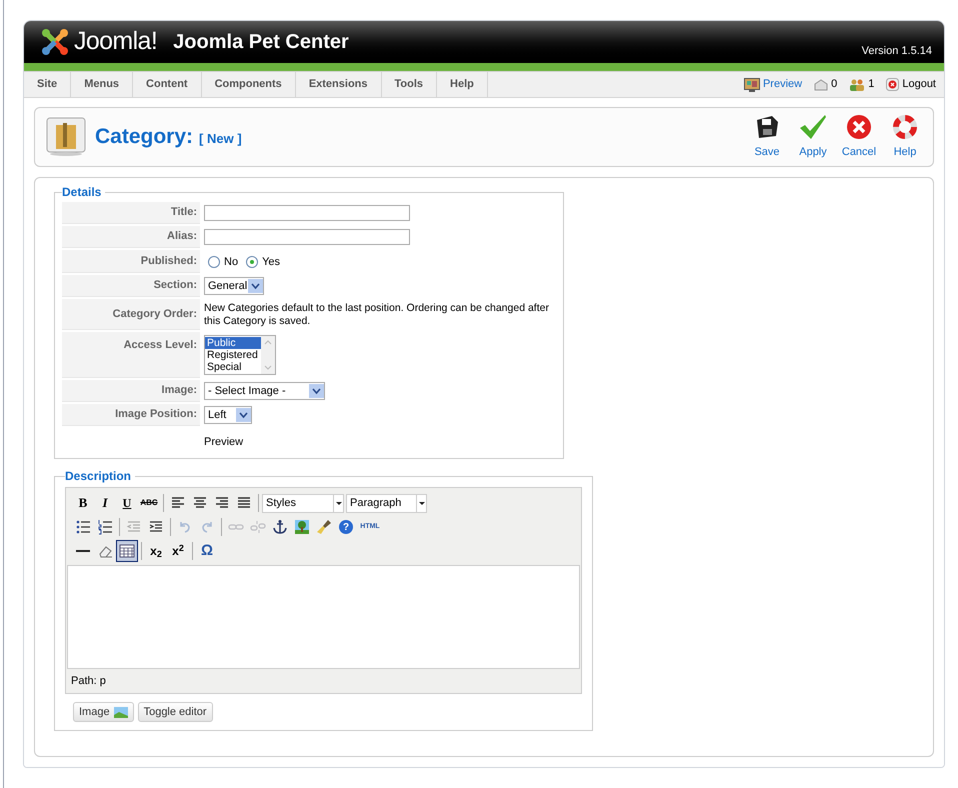 Image resolution: width=958 pixels, height=788 pixels. Describe the element at coordinates (179, 390) in the screenshot. I see `field-label: Image:` at that location.